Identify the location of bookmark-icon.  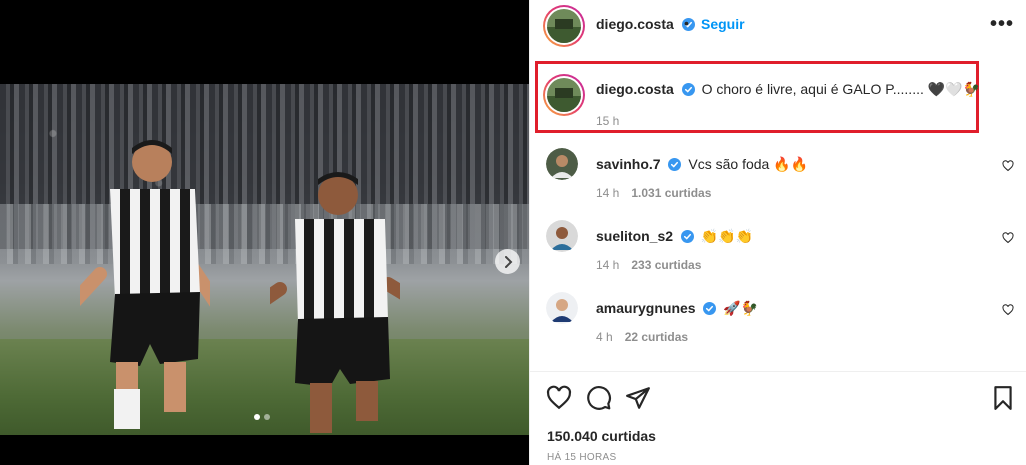
(1003, 398).